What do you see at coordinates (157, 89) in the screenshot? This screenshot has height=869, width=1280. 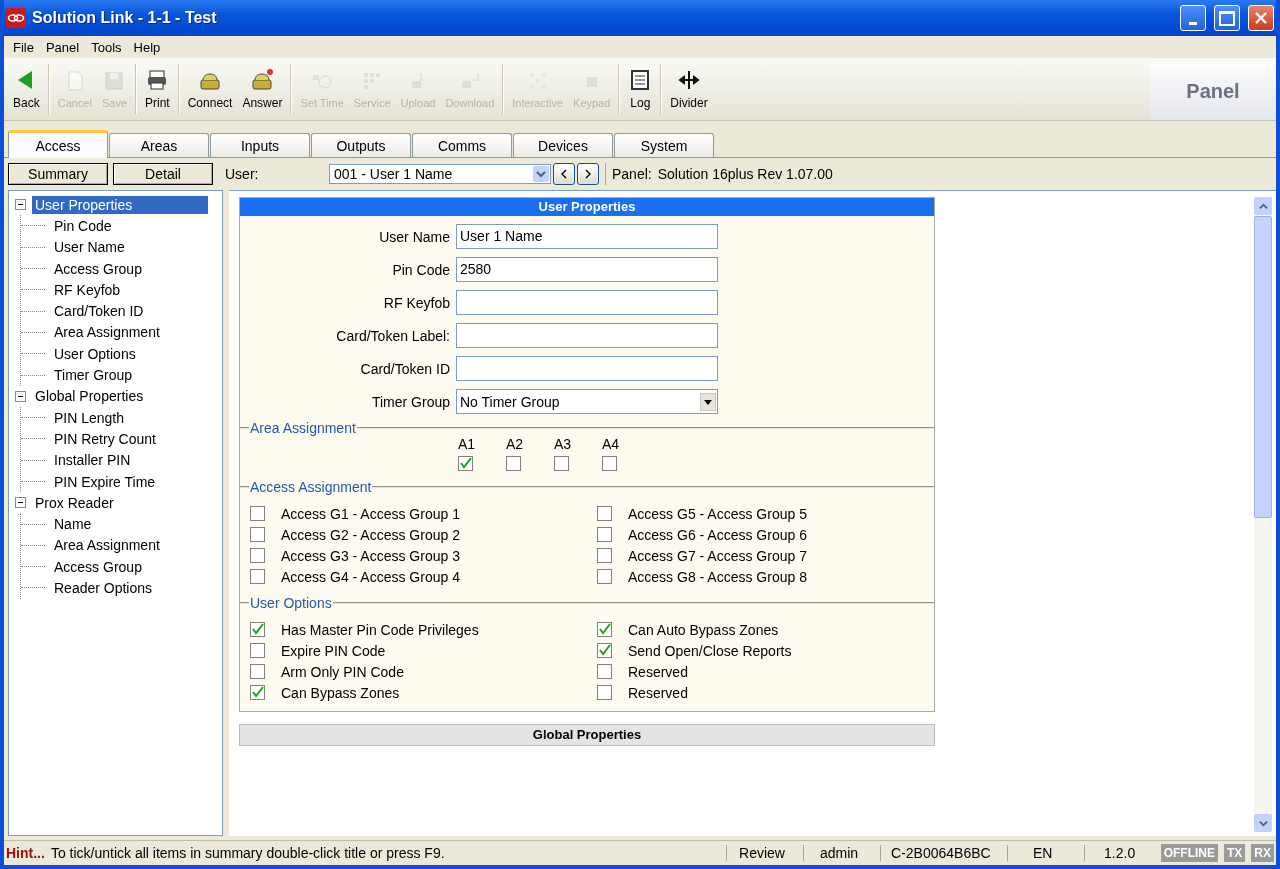 I see `toolbar-button: Print` at bounding box center [157, 89].